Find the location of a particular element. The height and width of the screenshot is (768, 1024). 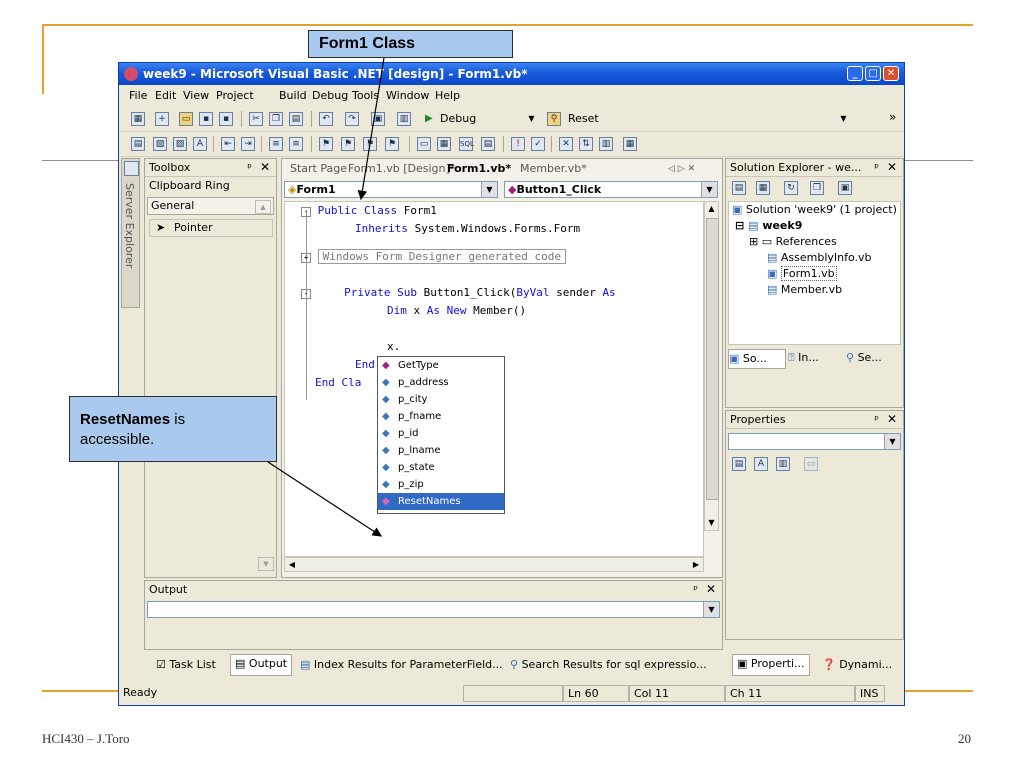

show-all-files-icon: ▦ is located at coordinates (763, 188).